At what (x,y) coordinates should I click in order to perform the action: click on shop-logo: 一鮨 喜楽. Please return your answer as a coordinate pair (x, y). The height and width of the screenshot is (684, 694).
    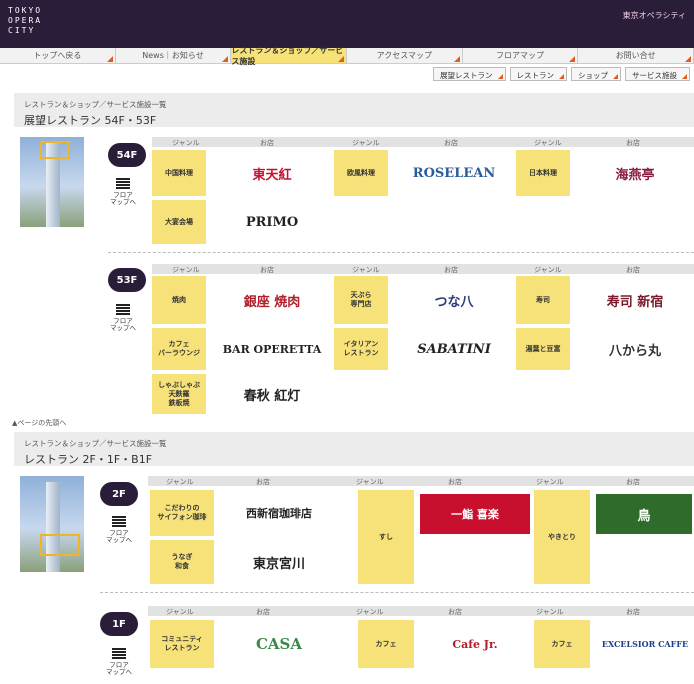
    Looking at the image, I should click on (475, 514).